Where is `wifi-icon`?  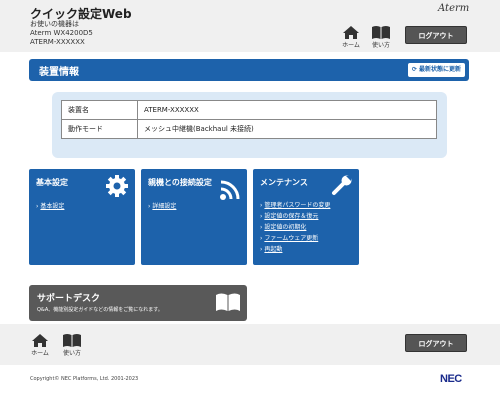
wifi-icon is located at coordinates (230, 192).